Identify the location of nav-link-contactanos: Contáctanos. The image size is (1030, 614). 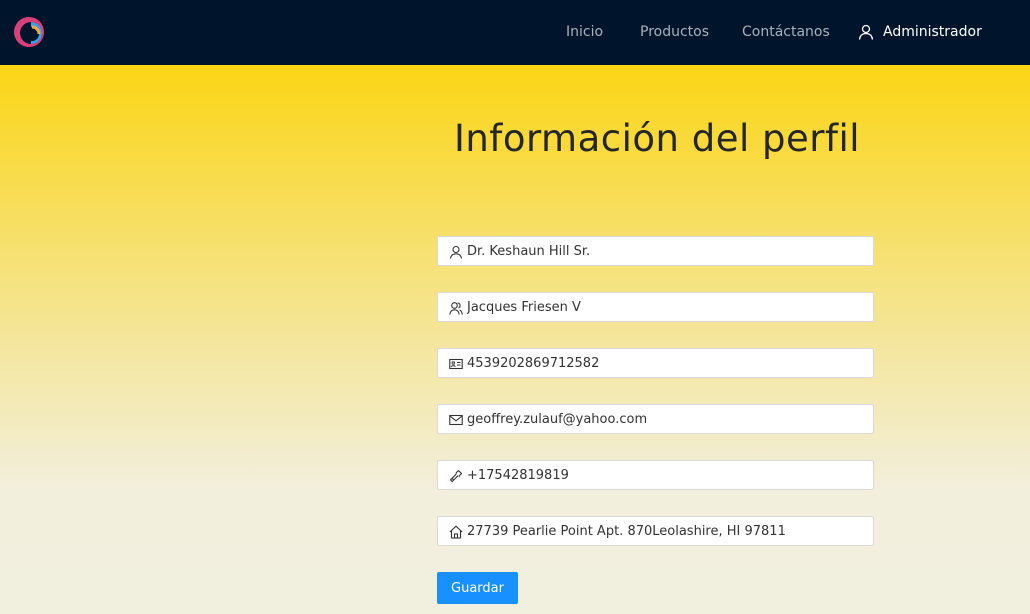
(786, 32).